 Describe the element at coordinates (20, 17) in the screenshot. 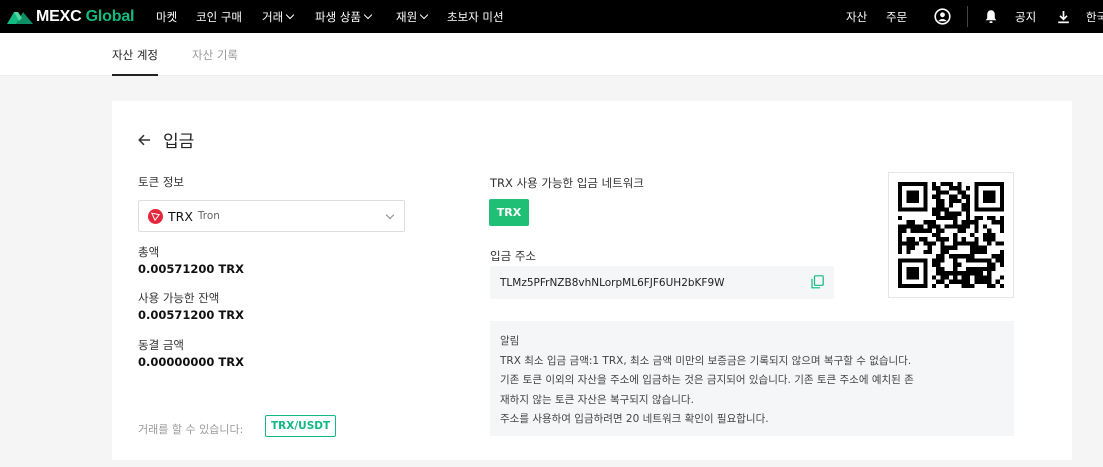

I see `mexc-logo-icon` at that location.